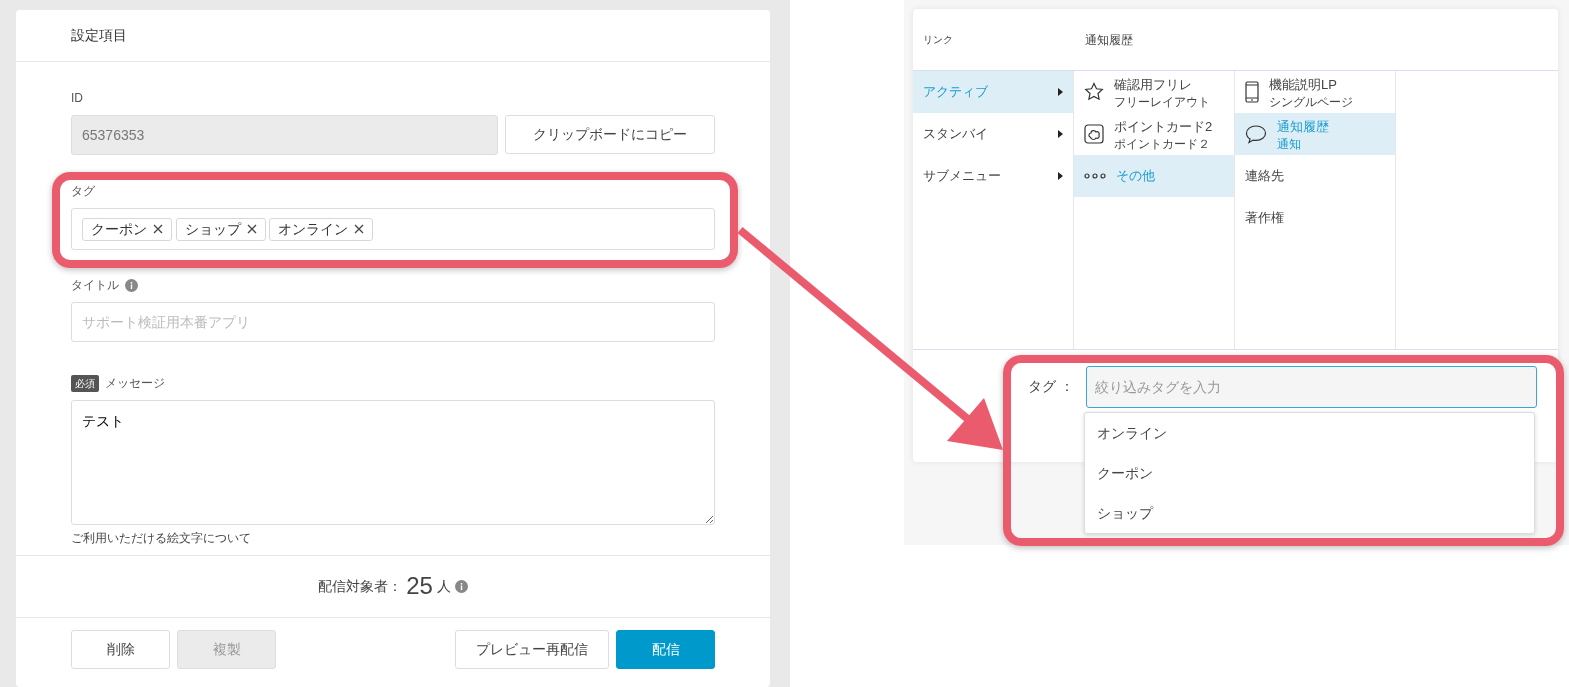 The image size is (1569, 687). What do you see at coordinates (77, 98) in the screenshot?
I see `field-label: ID` at bounding box center [77, 98].